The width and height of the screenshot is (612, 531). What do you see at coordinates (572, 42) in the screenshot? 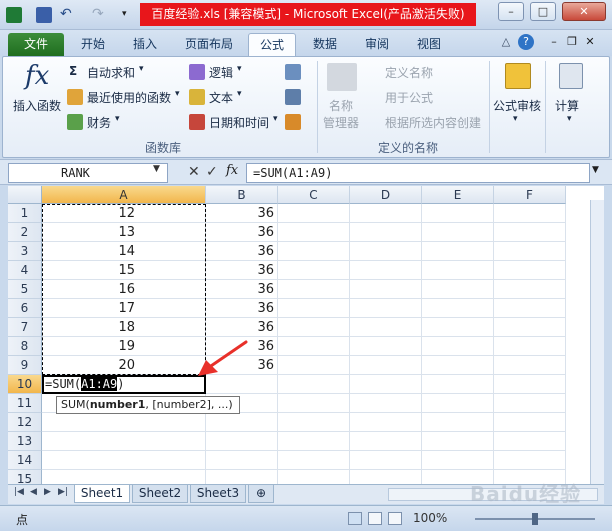
I see `workbook-restore-icon: ❐` at bounding box center [572, 42].